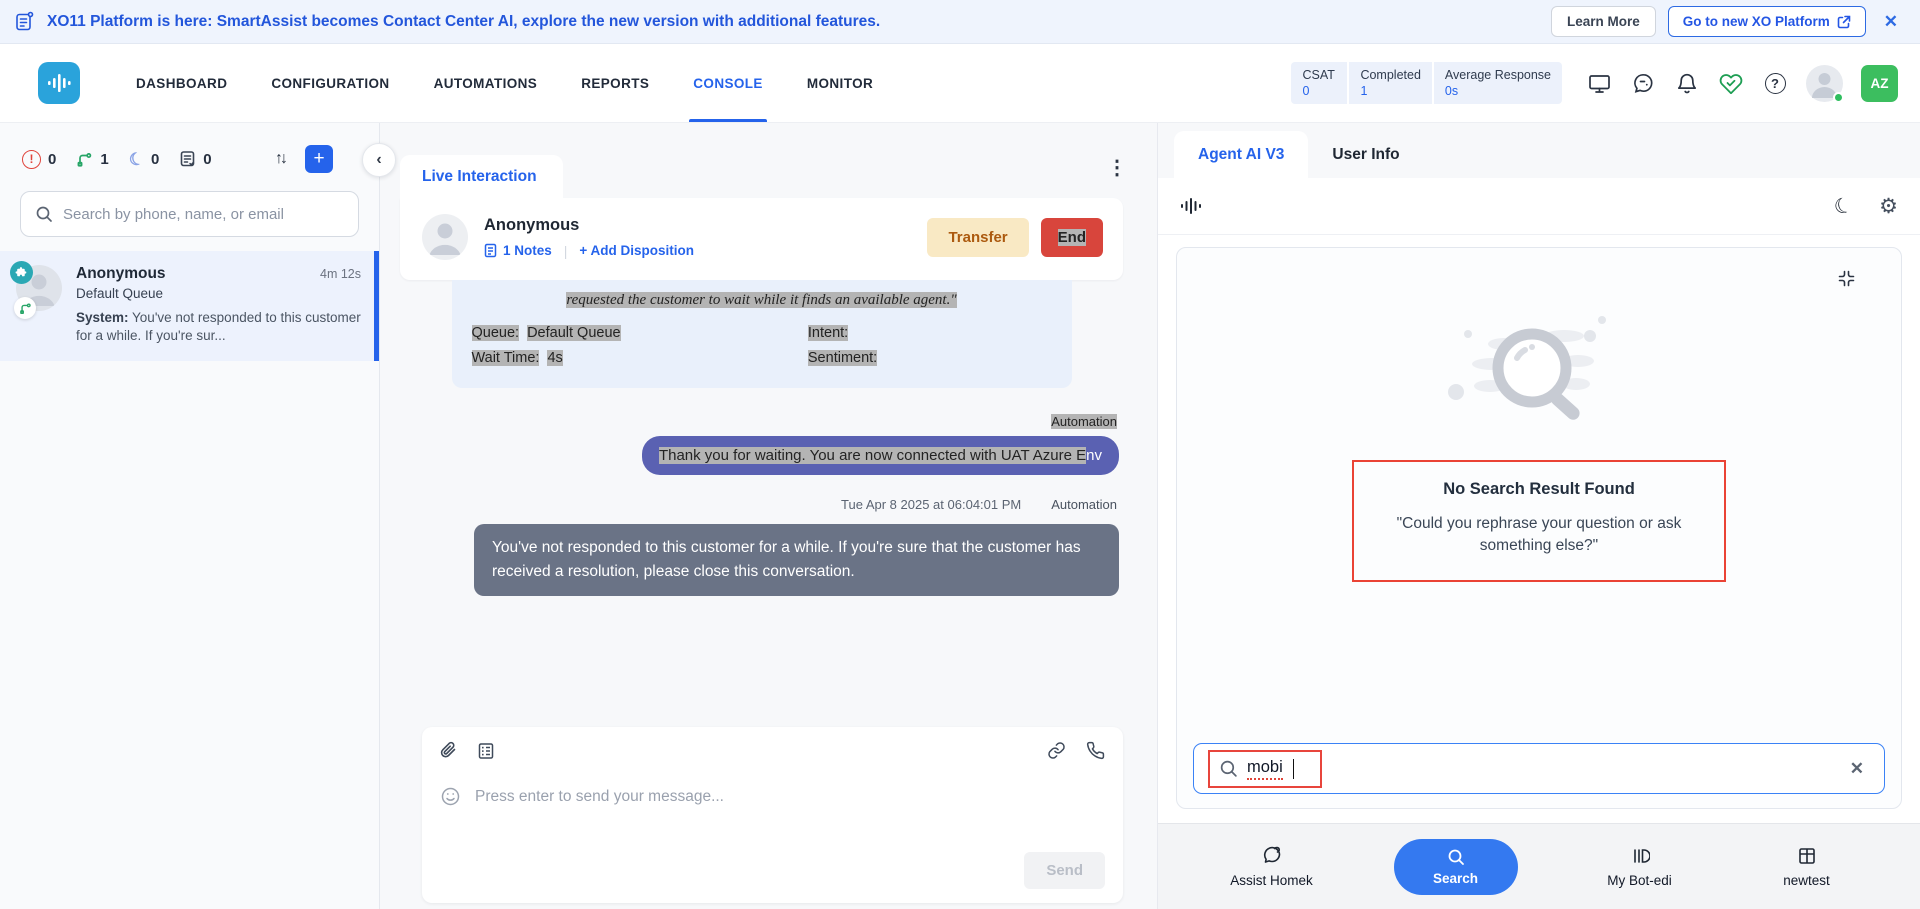 Image resolution: width=1920 pixels, height=909 pixels. I want to click on bottom-tab-assist: Assist Homek, so click(1272, 866).